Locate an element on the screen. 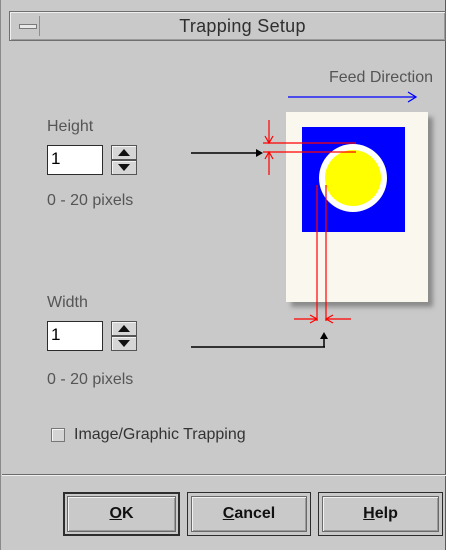 This screenshot has height=550, width=457. ok-mnemonic: O is located at coordinates (115, 513).